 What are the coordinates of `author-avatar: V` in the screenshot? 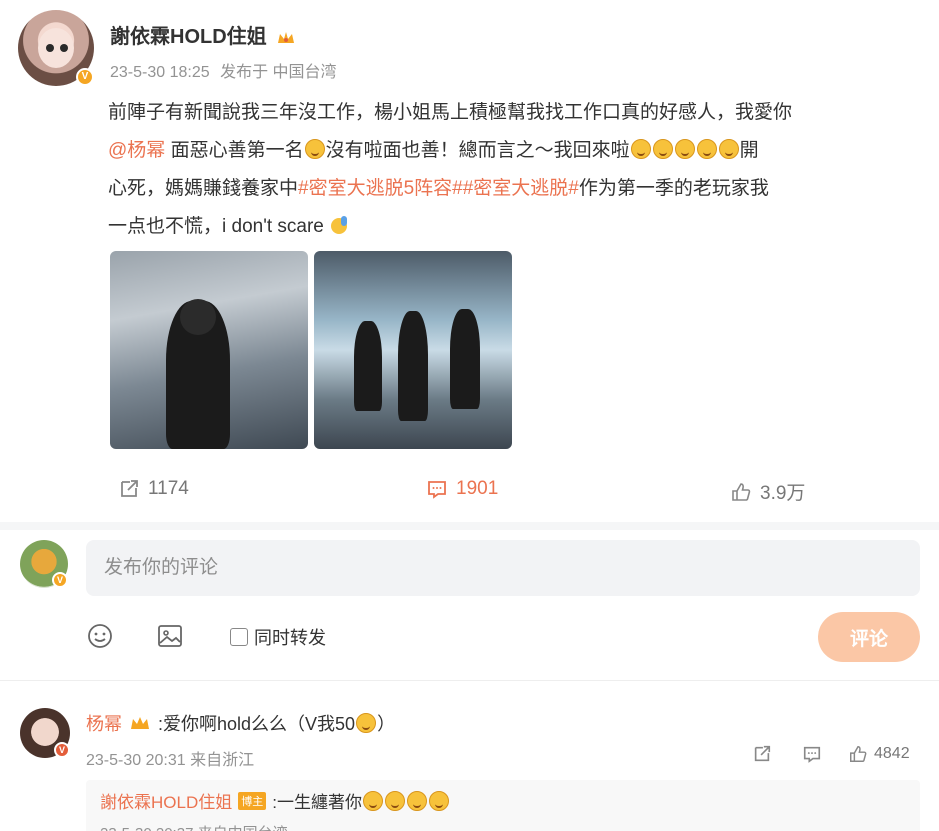 It's located at (56, 48).